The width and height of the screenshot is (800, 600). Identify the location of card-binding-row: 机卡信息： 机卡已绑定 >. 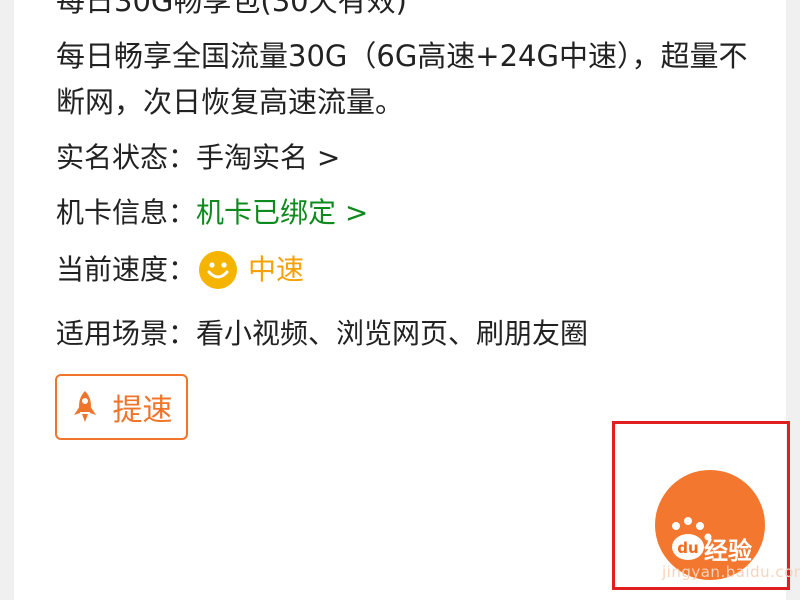
(212, 213).